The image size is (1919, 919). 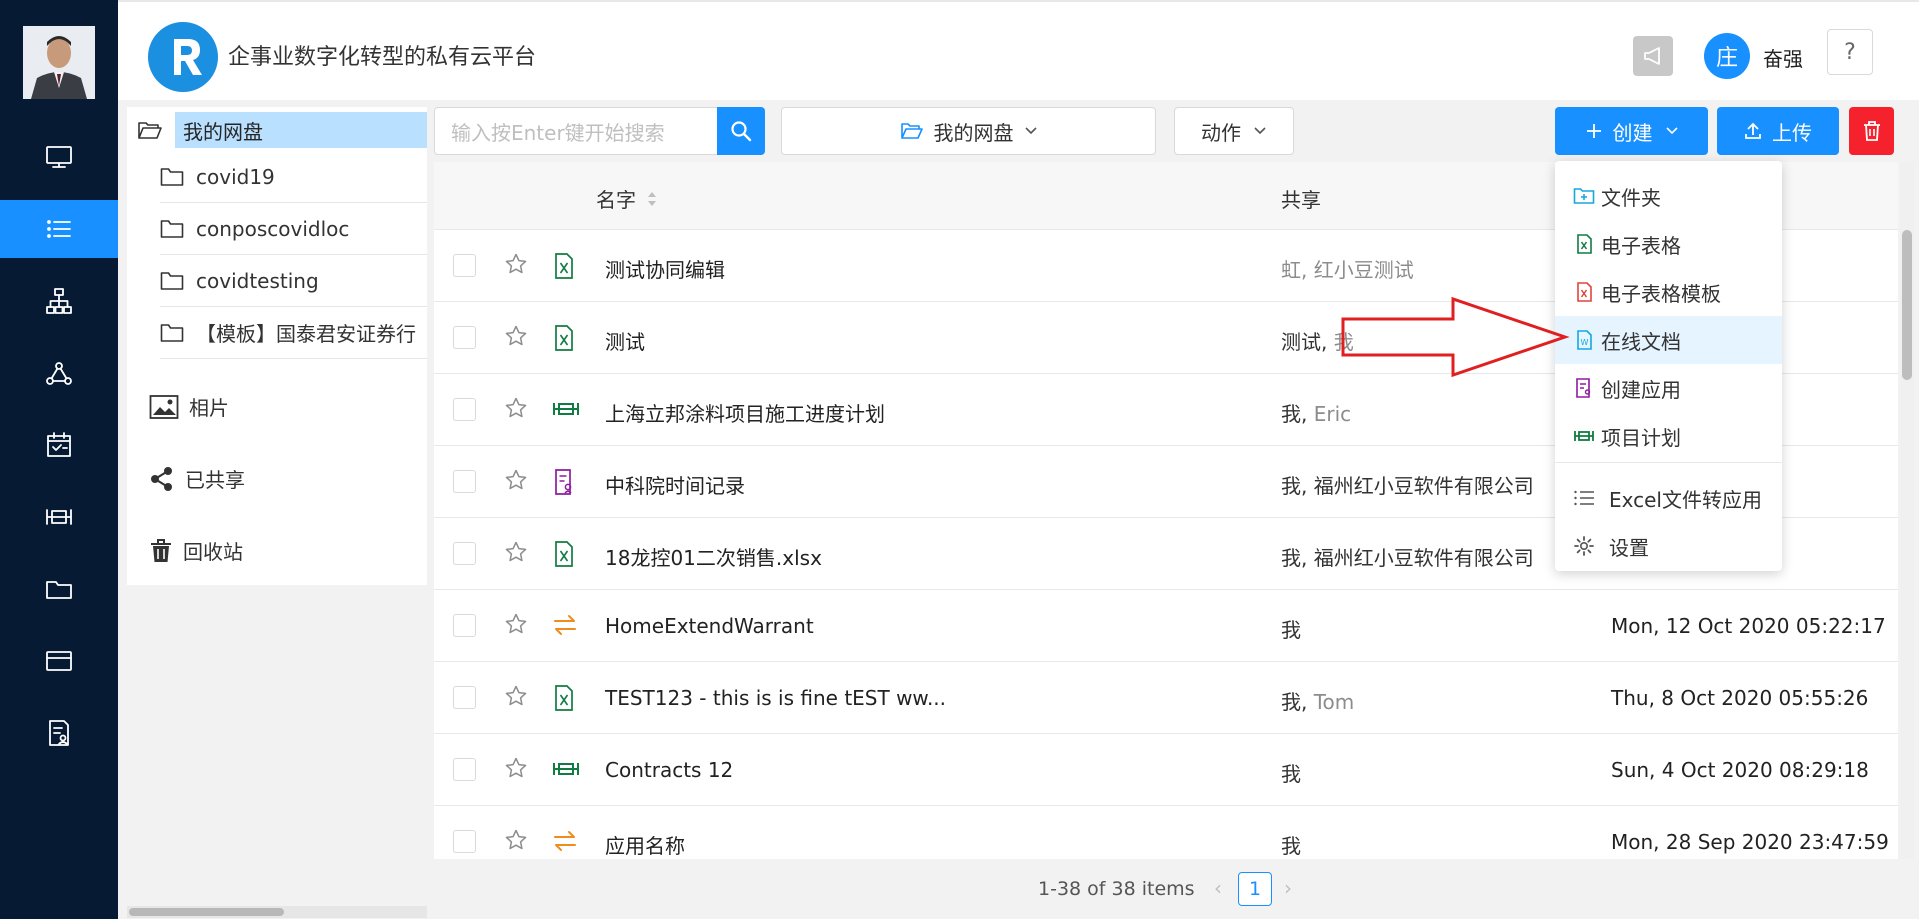 I want to click on org-chart-icon, so click(x=59, y=301).